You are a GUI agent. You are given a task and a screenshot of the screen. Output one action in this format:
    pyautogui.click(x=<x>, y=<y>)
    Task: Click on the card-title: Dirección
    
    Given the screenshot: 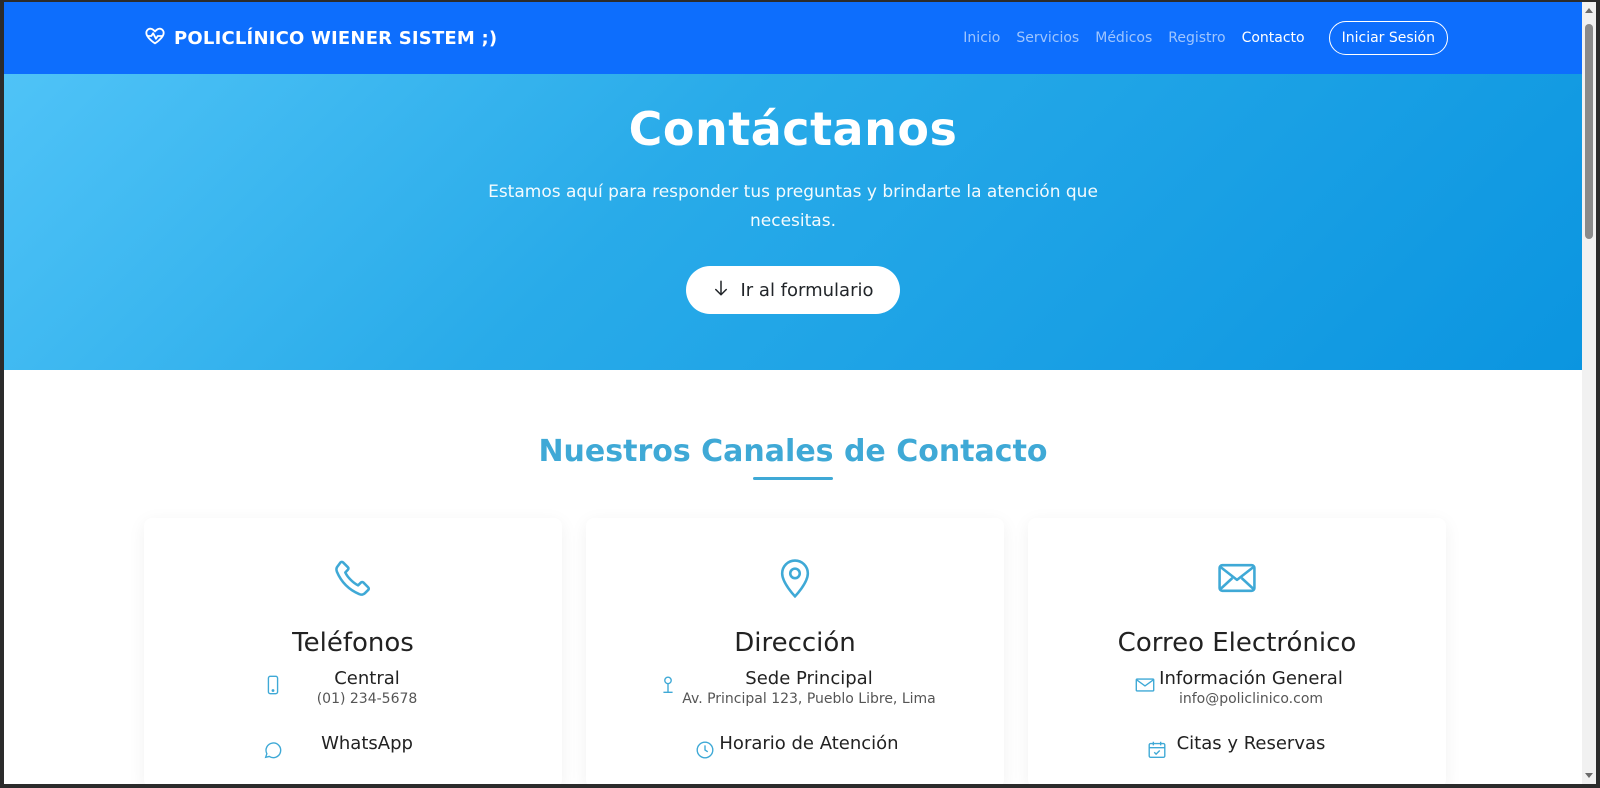 What is the action you would take?
    pyautogui.click(x=795, y=643)
    